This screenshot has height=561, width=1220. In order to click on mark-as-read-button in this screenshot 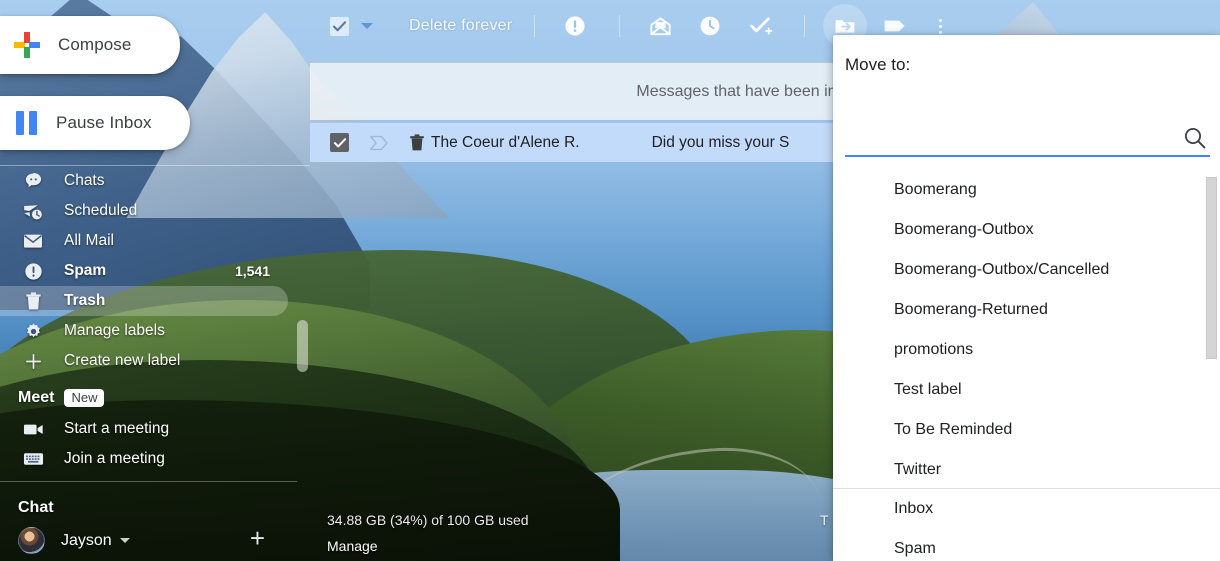, I will do `click(660, 26)`.